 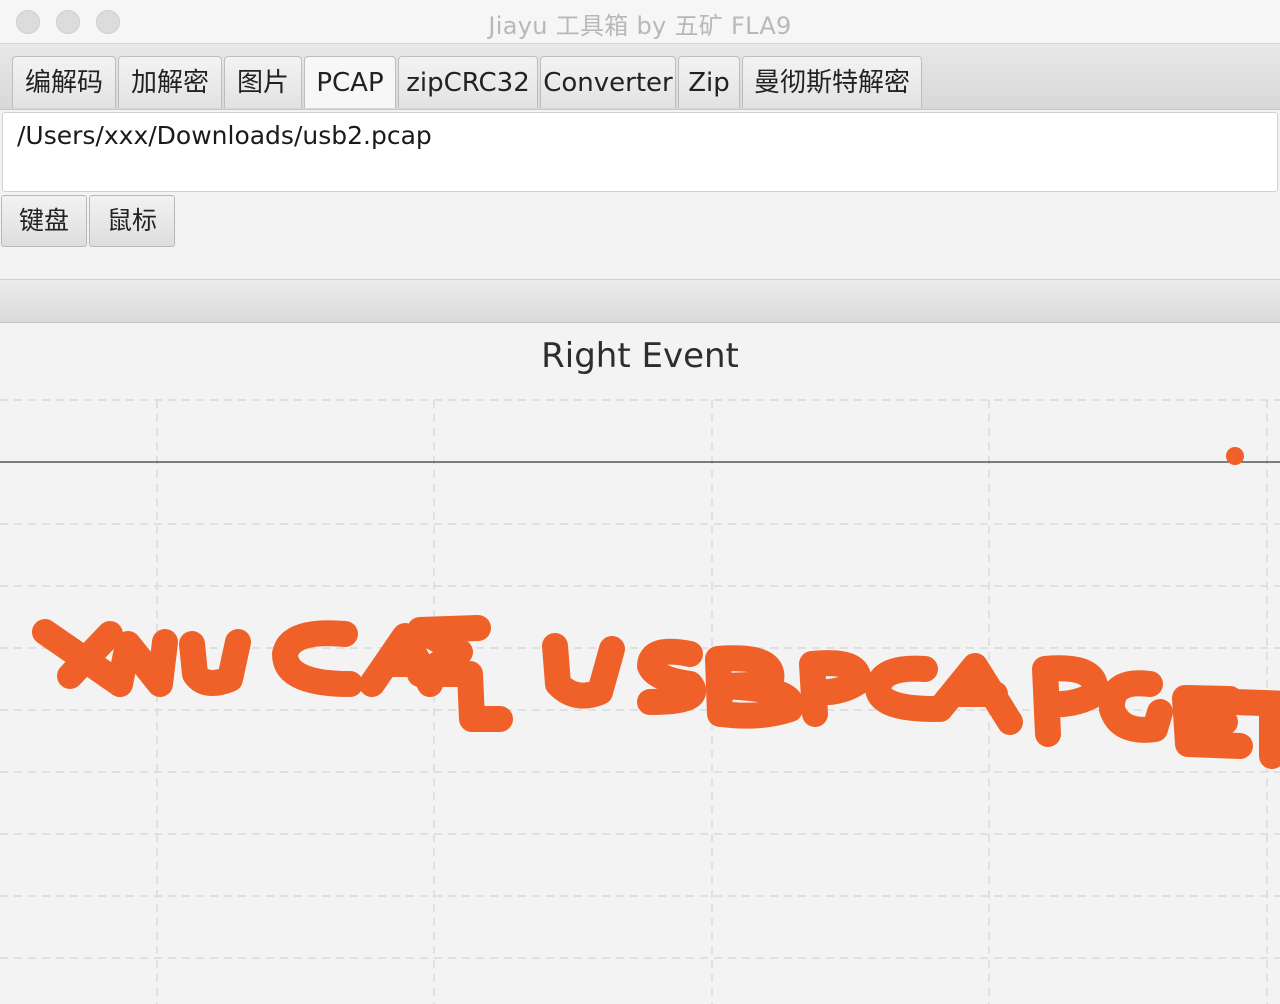 What do you see at coordinates (44, 221) in the screenshot?
I see `keyboard-button: 键盘` at bounding box center [44, 221].